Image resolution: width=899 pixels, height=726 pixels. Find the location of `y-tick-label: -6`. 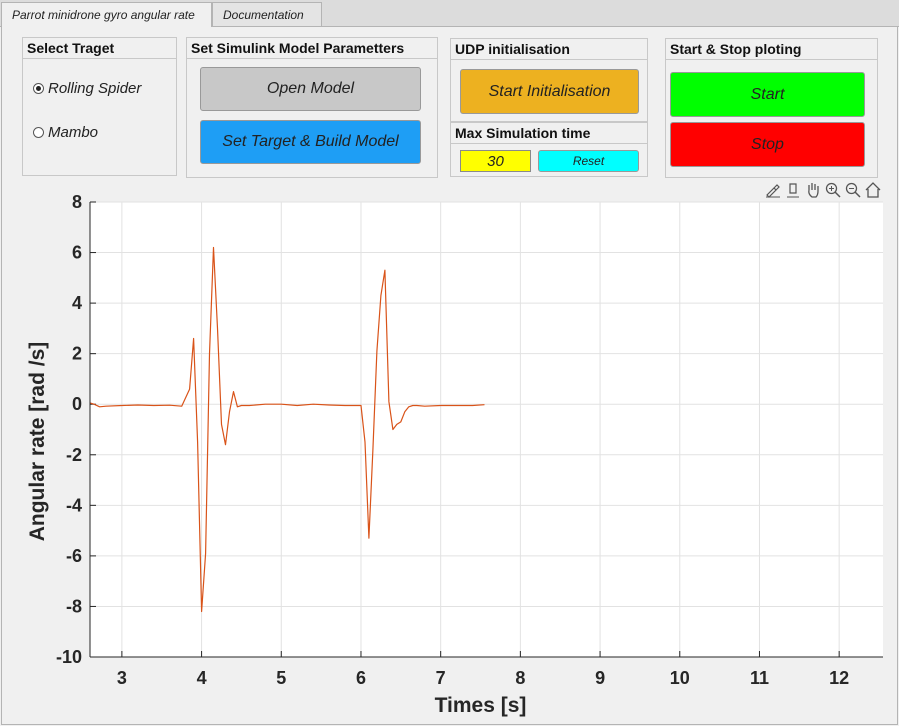

y-tick-label: -6 is located at coordinates (74, 556).